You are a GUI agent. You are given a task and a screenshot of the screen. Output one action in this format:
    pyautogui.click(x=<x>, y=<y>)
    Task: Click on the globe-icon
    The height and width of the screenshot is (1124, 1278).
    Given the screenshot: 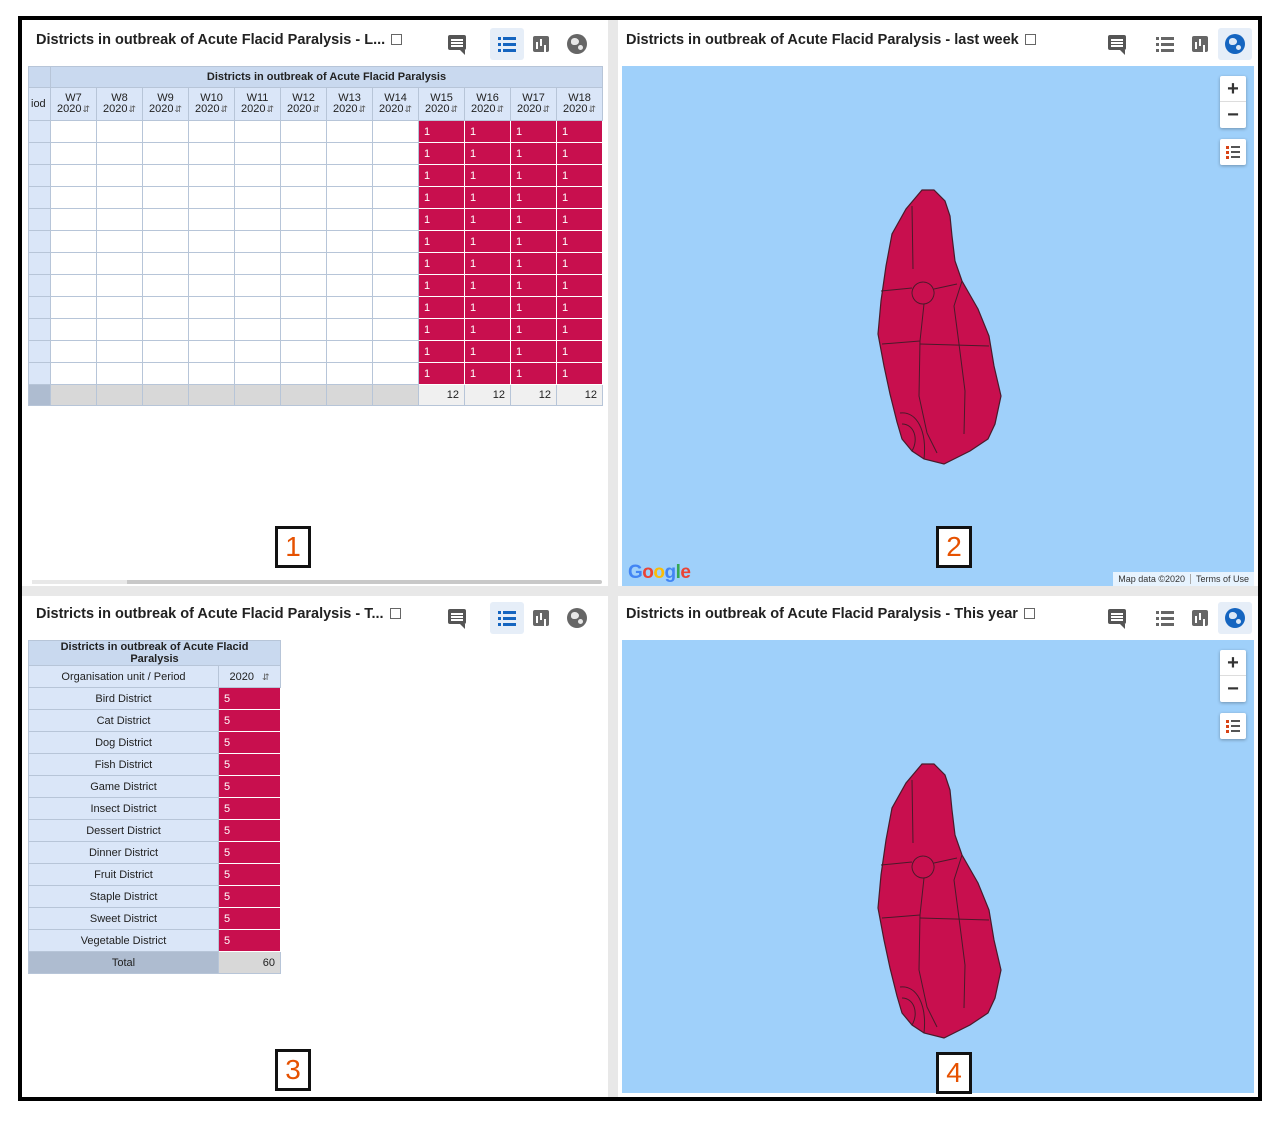 What is the action you would take?
    pyautogui.click(x=1235, y=618)
    